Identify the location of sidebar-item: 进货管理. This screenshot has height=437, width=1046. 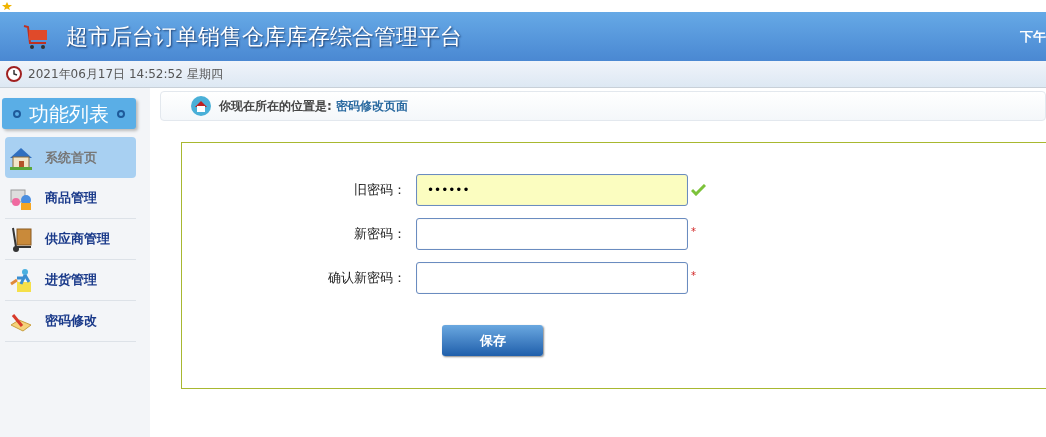
(70, 280).